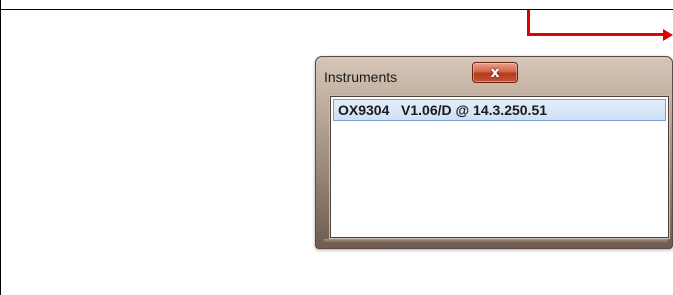  What do you see at coordinates (499, 110) in the screenshot?
I see `list-item: OX9304 V1.06/D @ 14.3.250.51` at bounding box center [499, 110].